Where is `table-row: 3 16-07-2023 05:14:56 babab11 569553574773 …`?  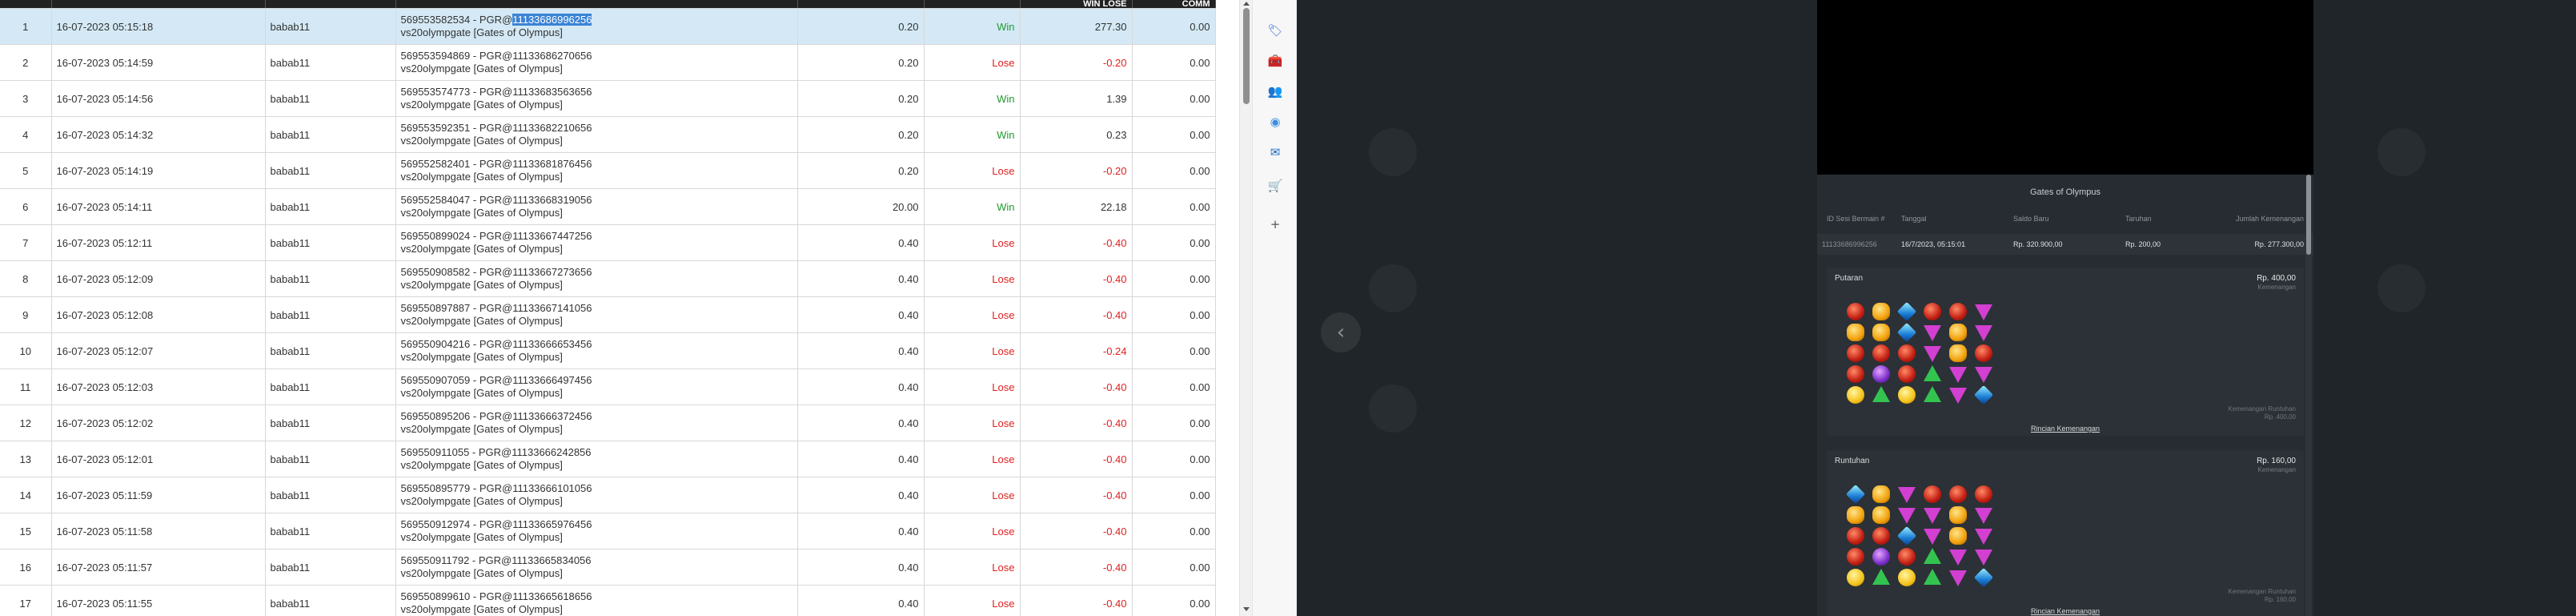
table-row: 3 16-07-2023 05:14:56 babab11 569553574773 … is located at coordinates (608, 99).